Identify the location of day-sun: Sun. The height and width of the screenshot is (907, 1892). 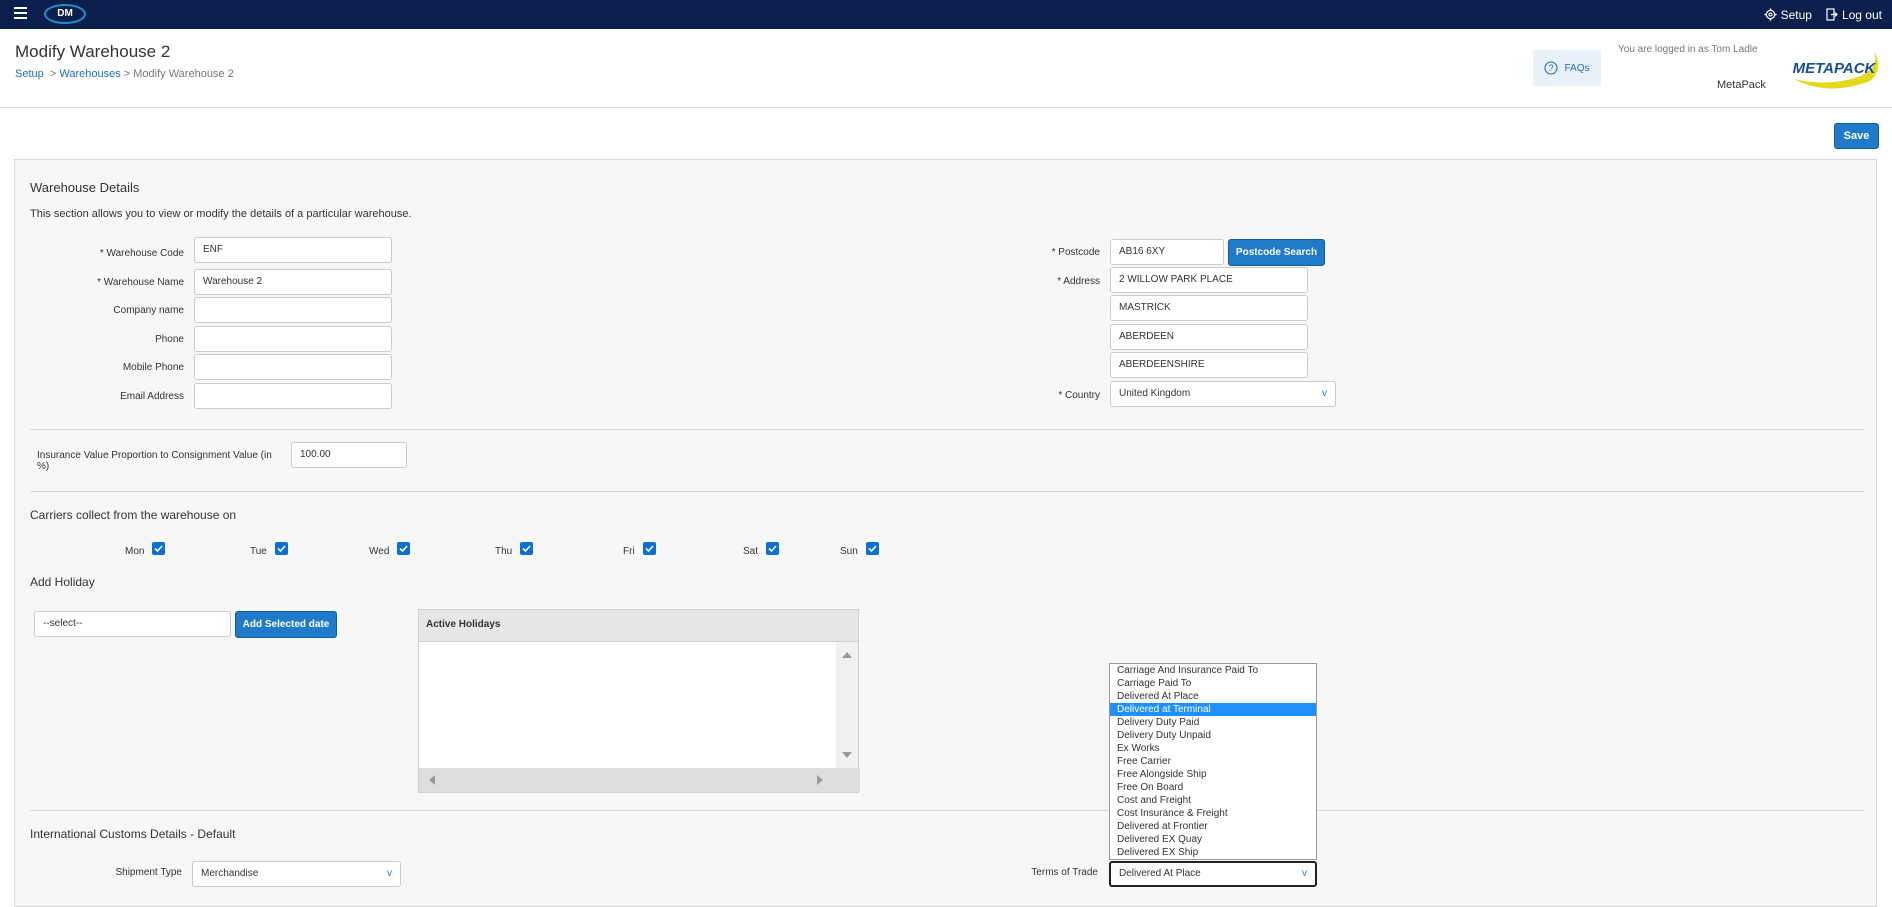
(859, 550).